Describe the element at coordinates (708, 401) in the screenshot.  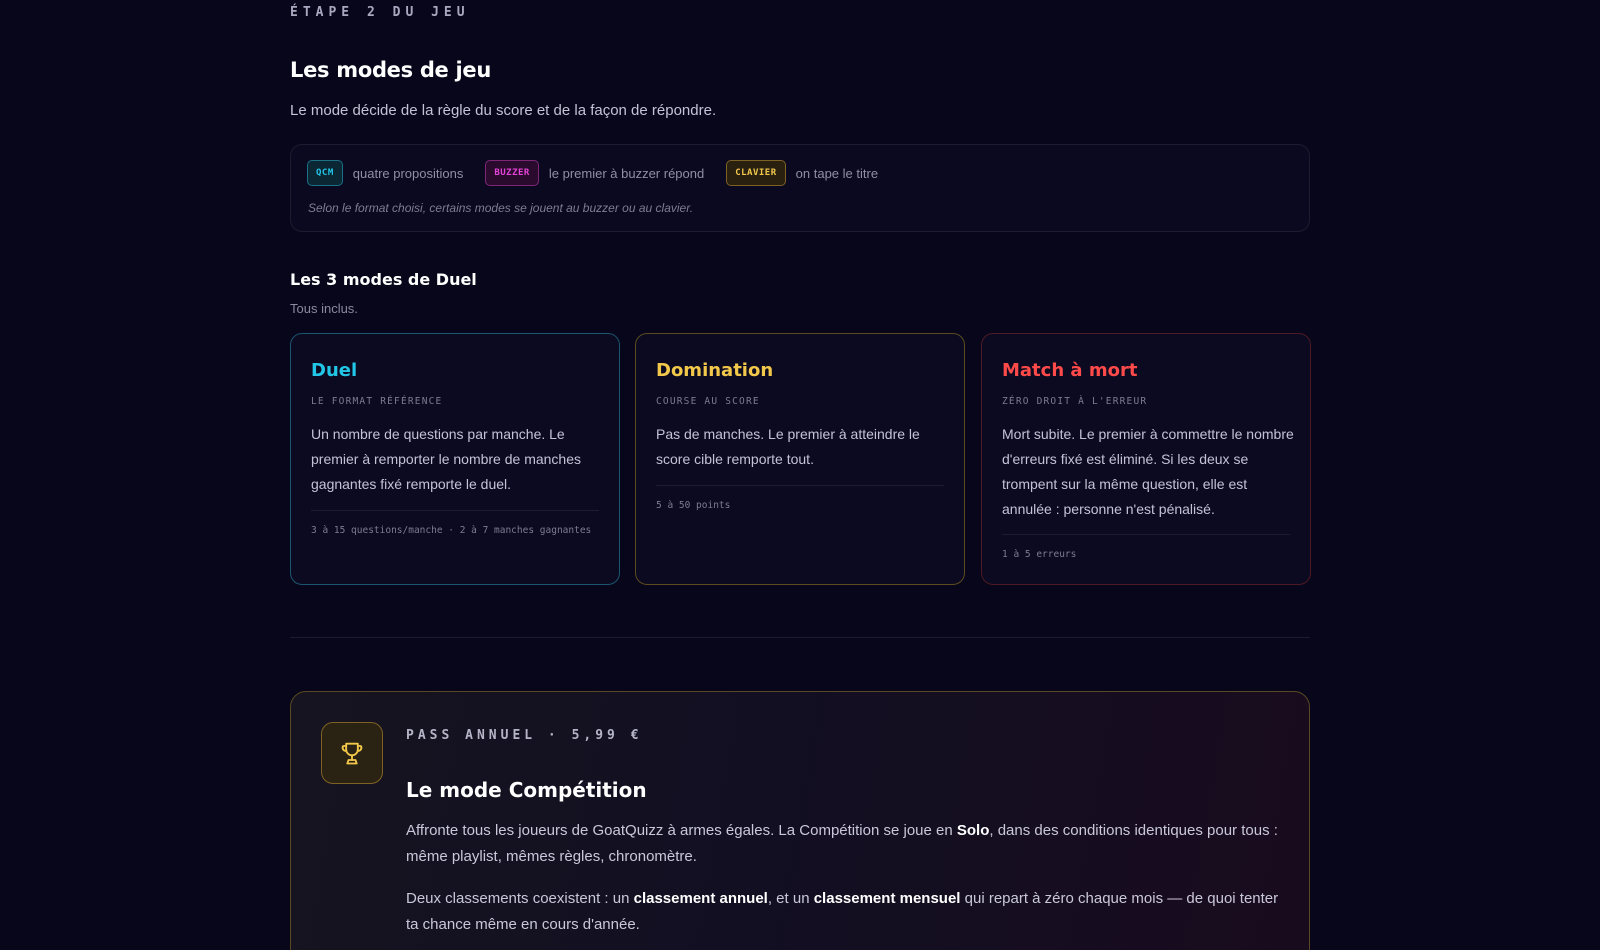
I see `card-tagline: COURSE AU SCORE` at that location.